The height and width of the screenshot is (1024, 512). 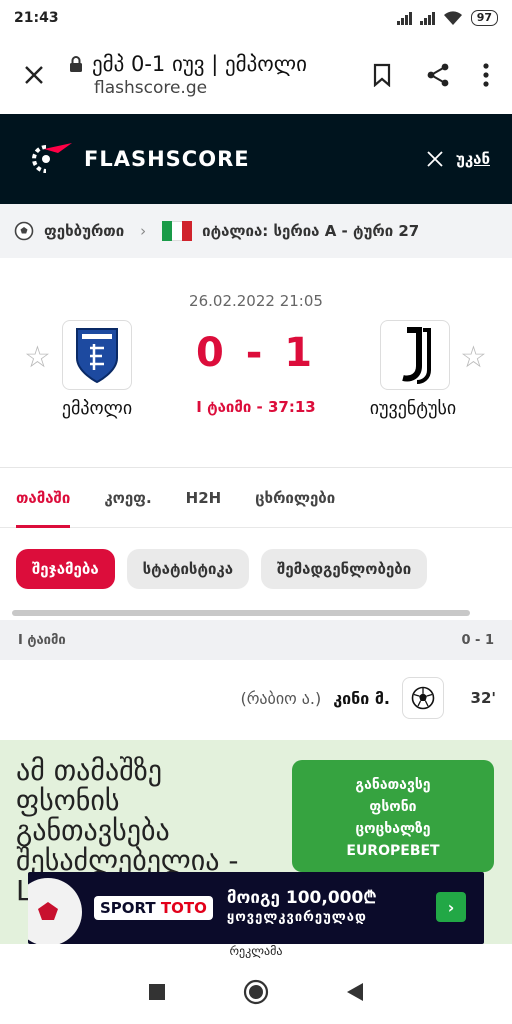 I want to click on lock-icon, so click(x=76, y=64).